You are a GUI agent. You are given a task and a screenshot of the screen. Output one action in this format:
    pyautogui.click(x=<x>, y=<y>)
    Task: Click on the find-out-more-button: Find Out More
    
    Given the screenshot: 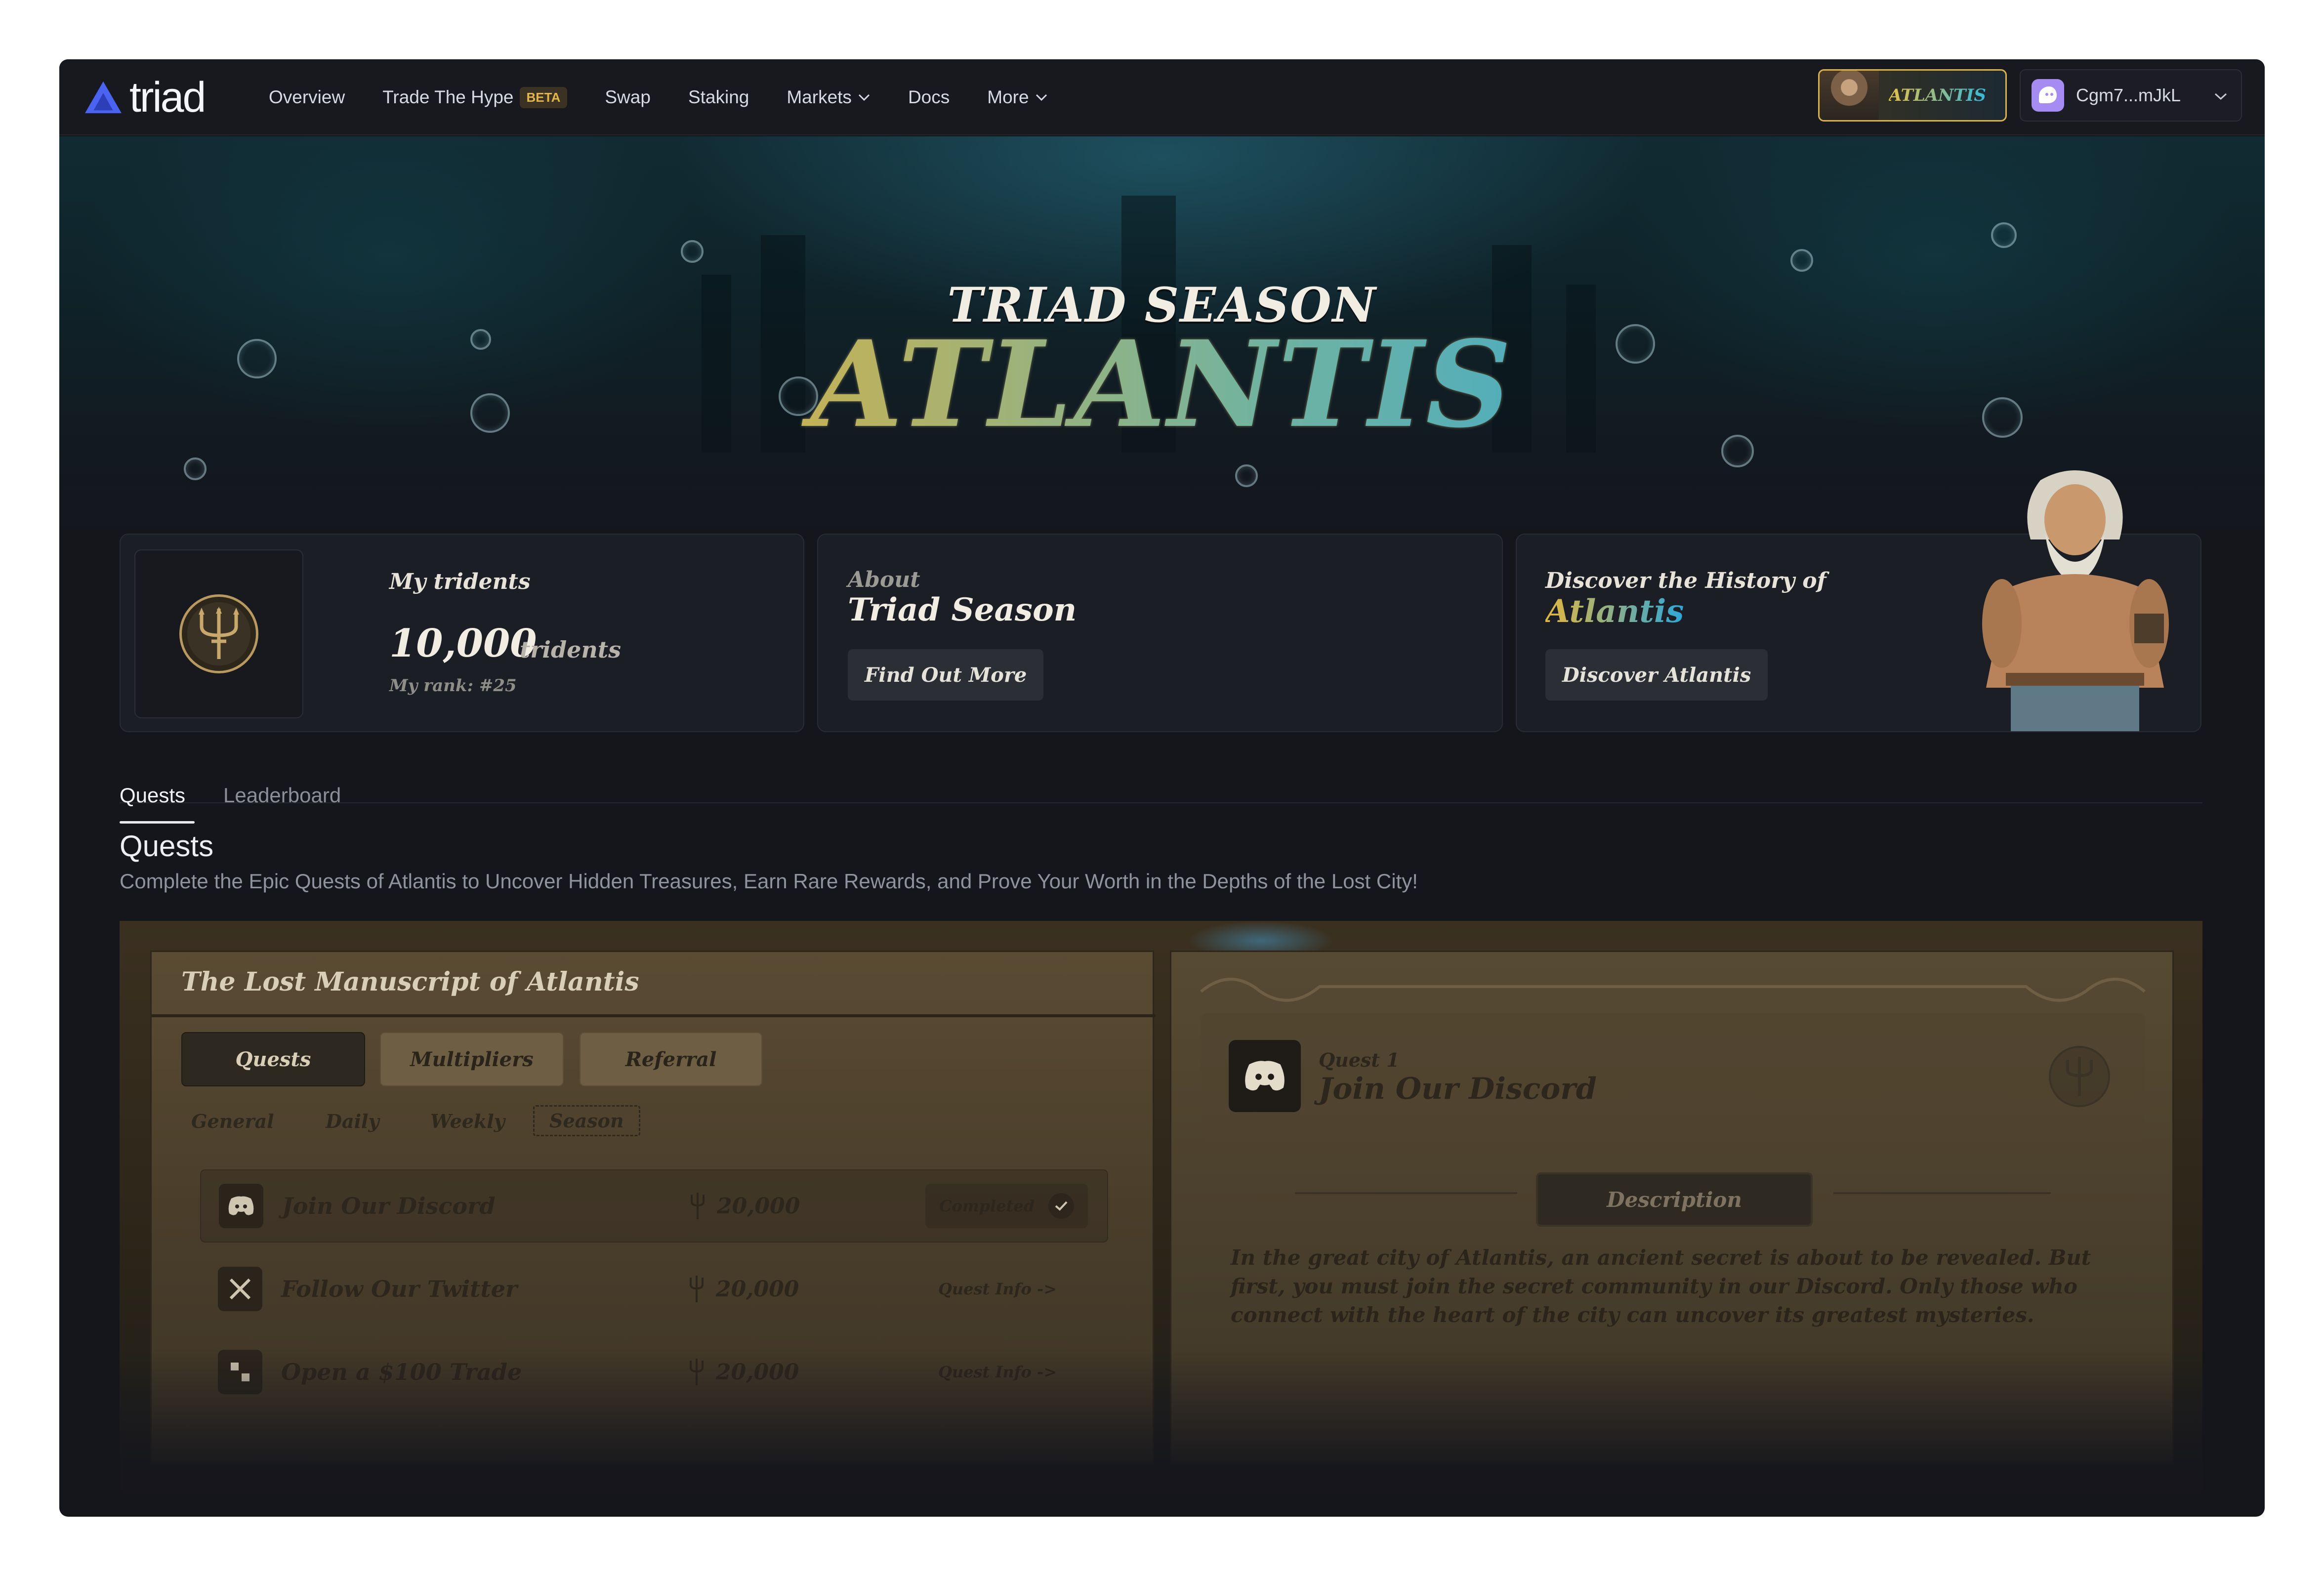 What is the action you would take?
    pyautogui.click(x=946, y=675)
    